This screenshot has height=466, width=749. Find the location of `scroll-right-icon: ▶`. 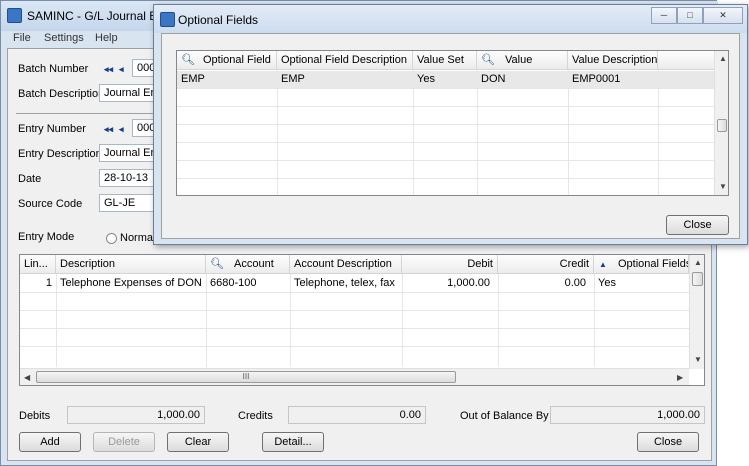

scroll-right-icon: ▶ is located at coordinates (680, 377).